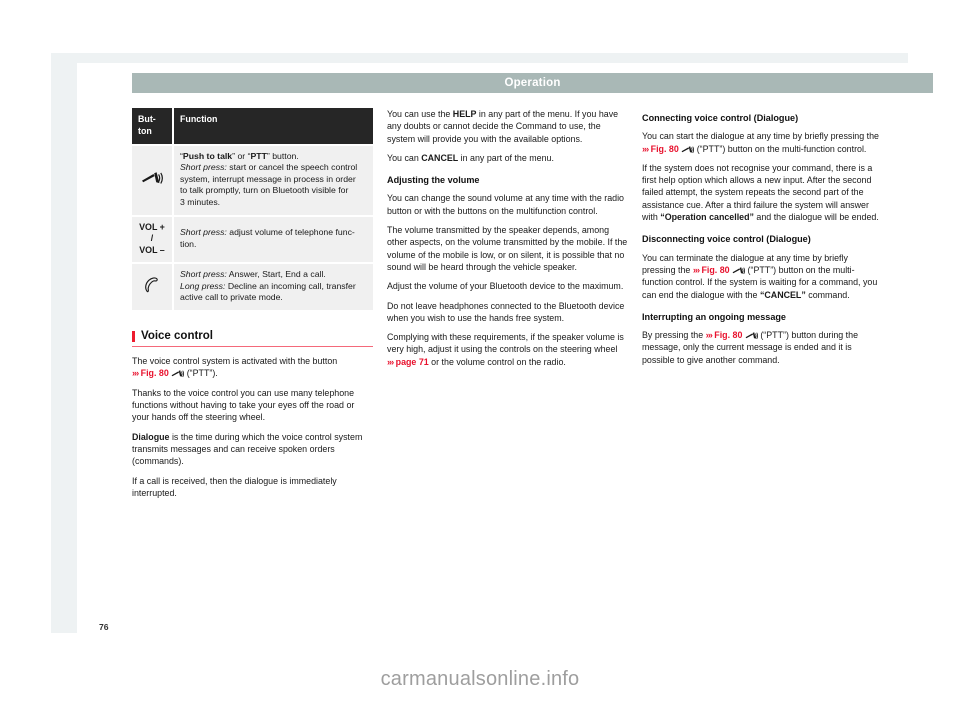 This screenshot has width=960, height=708. Describe the element at coordinates (827, 294) in the screenshot. I see `c3-p3-c: command.` at that location.